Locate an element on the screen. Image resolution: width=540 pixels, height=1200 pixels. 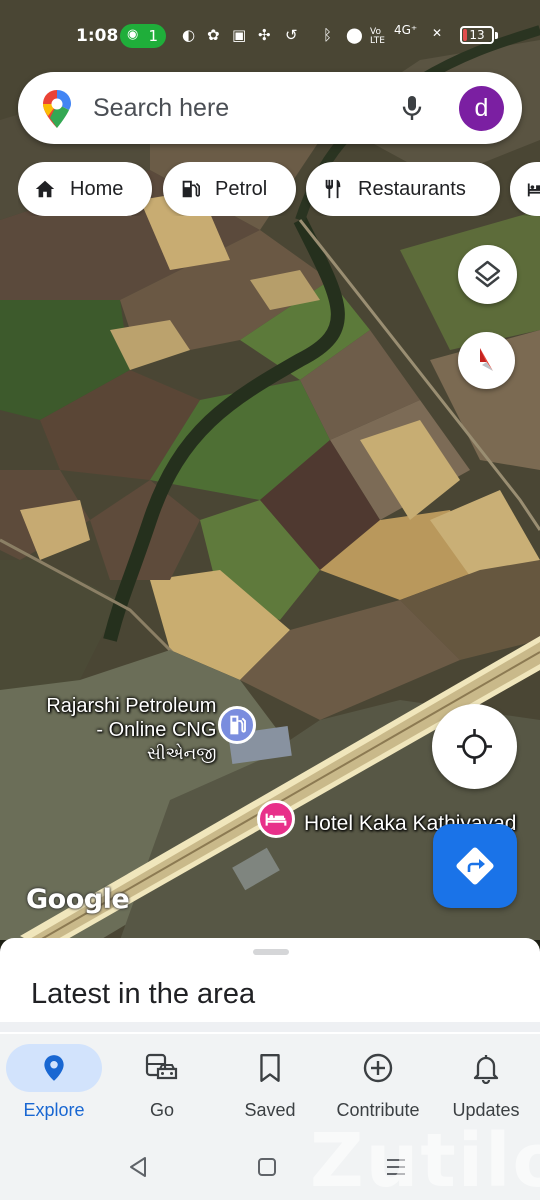
home-icon is located at coordinates (45, 189).